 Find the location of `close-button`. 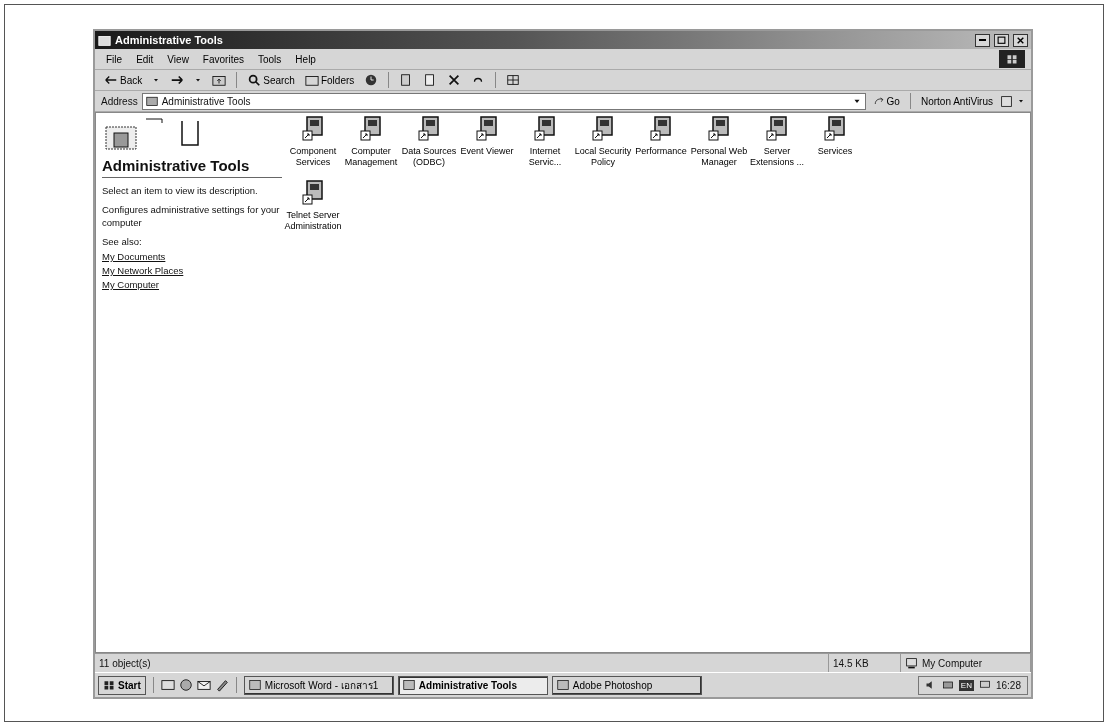

close-button is located at coordinates (1020, 40).